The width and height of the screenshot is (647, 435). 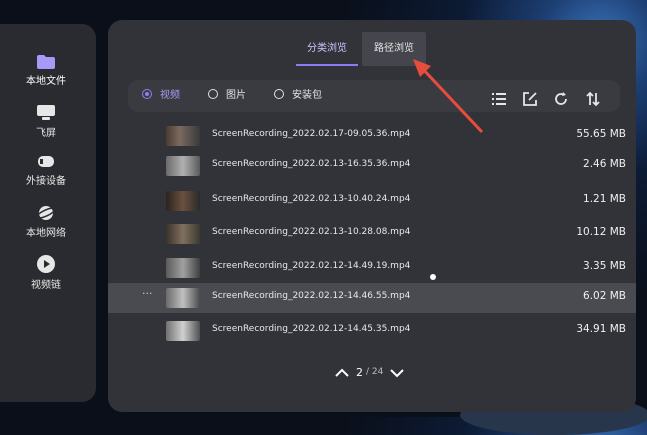 I want to click on tab-label: 路径浏览, so click(x=394, y=48).